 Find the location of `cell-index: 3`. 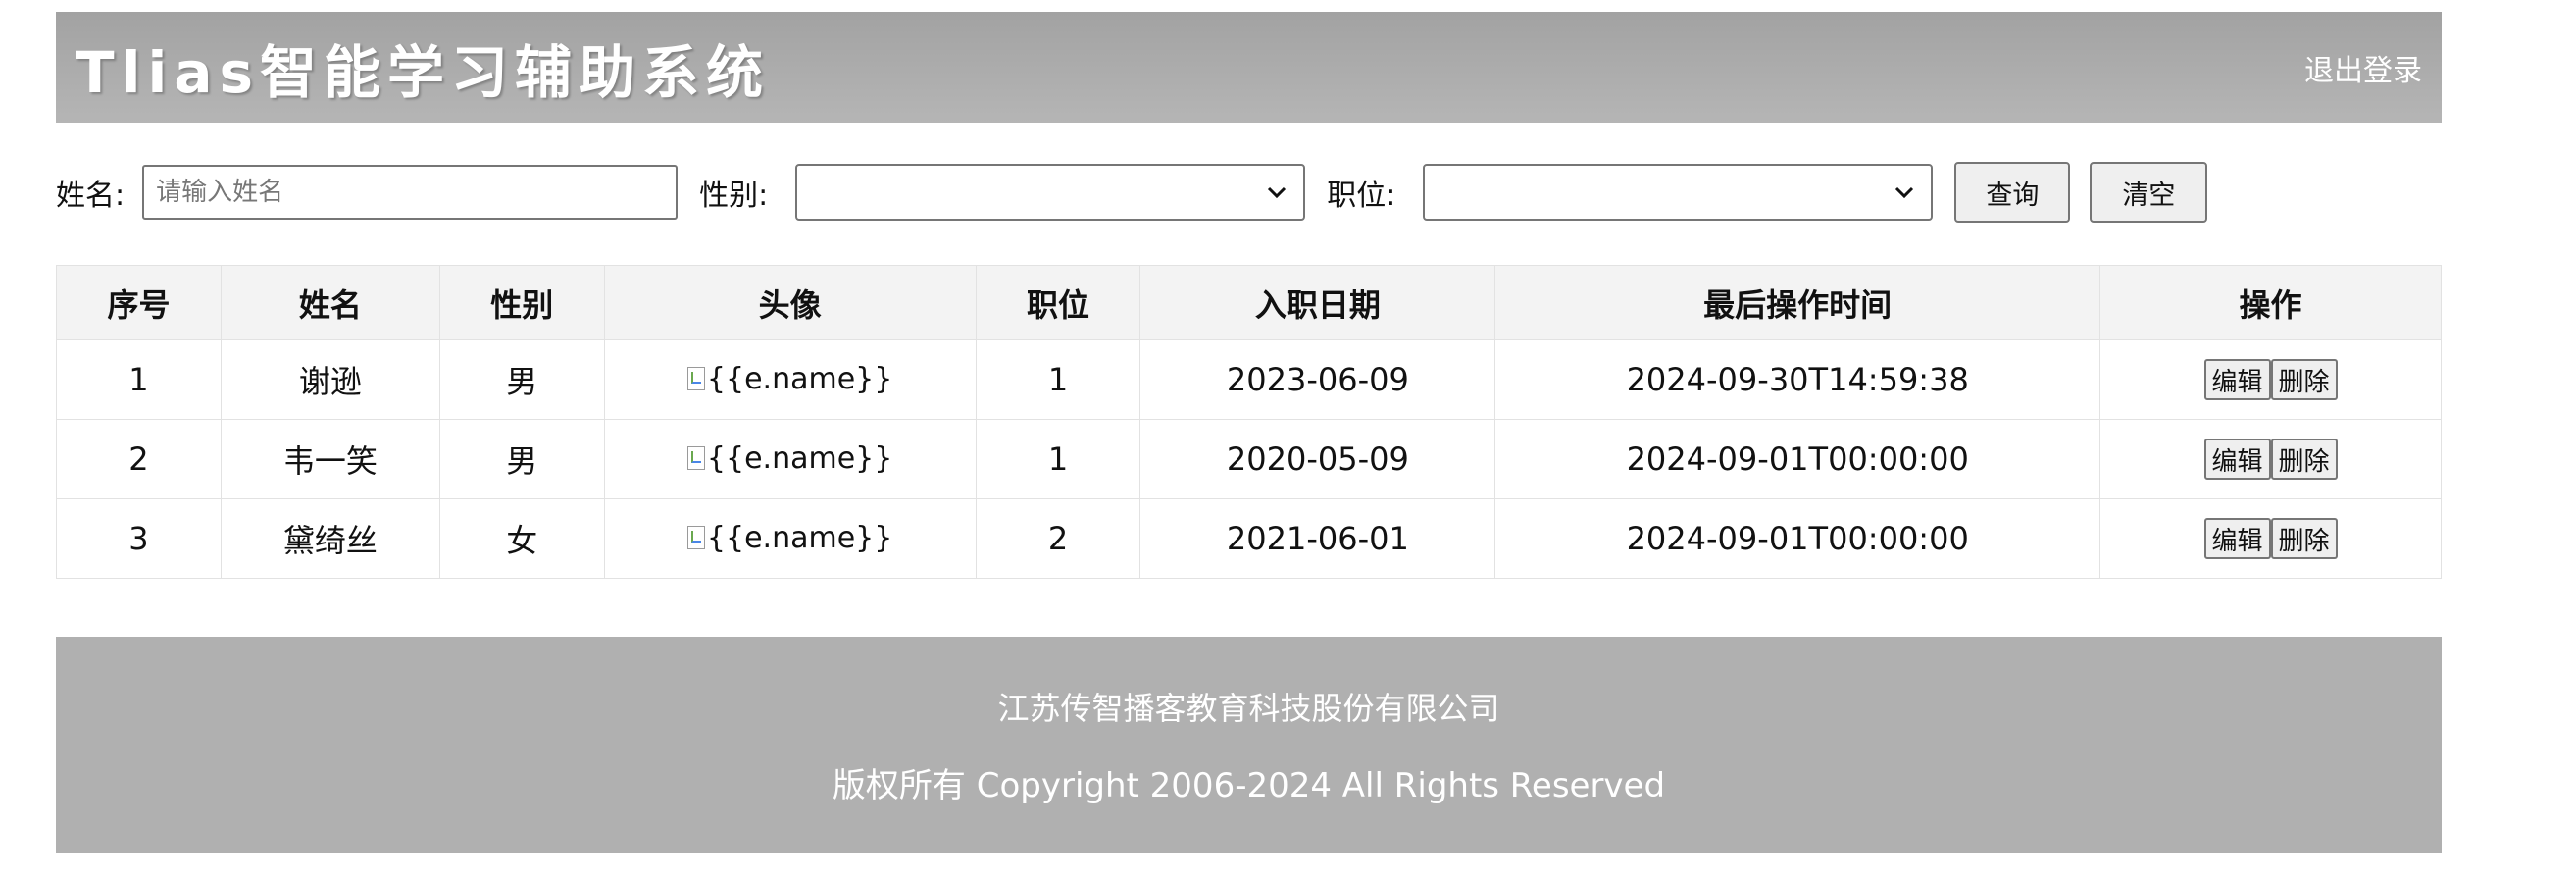

cell-index: 3 is located at coordinates (139, 538).